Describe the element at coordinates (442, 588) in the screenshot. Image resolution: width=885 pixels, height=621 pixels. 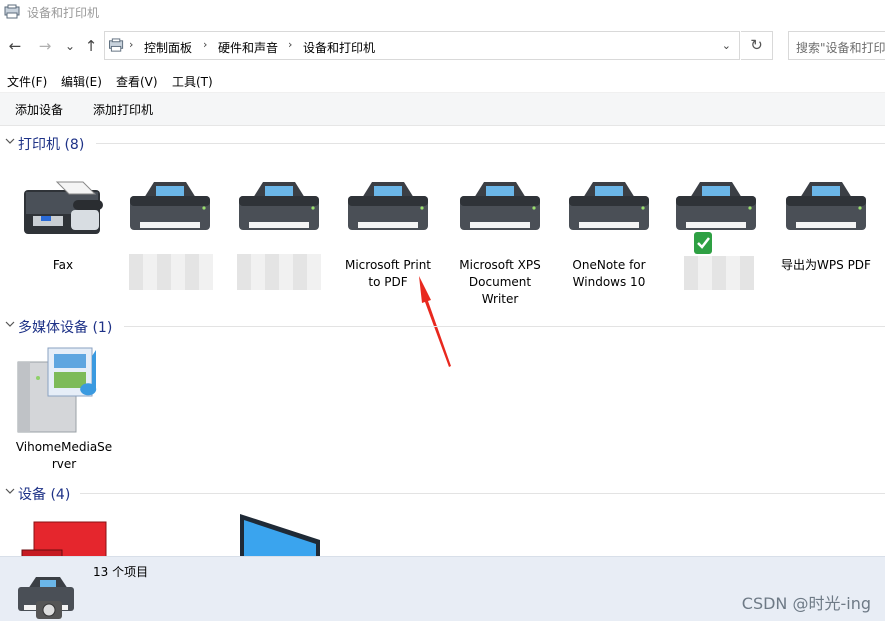
I see `status-bar: 13 个项目 CSDN @时光-ing` at that location.